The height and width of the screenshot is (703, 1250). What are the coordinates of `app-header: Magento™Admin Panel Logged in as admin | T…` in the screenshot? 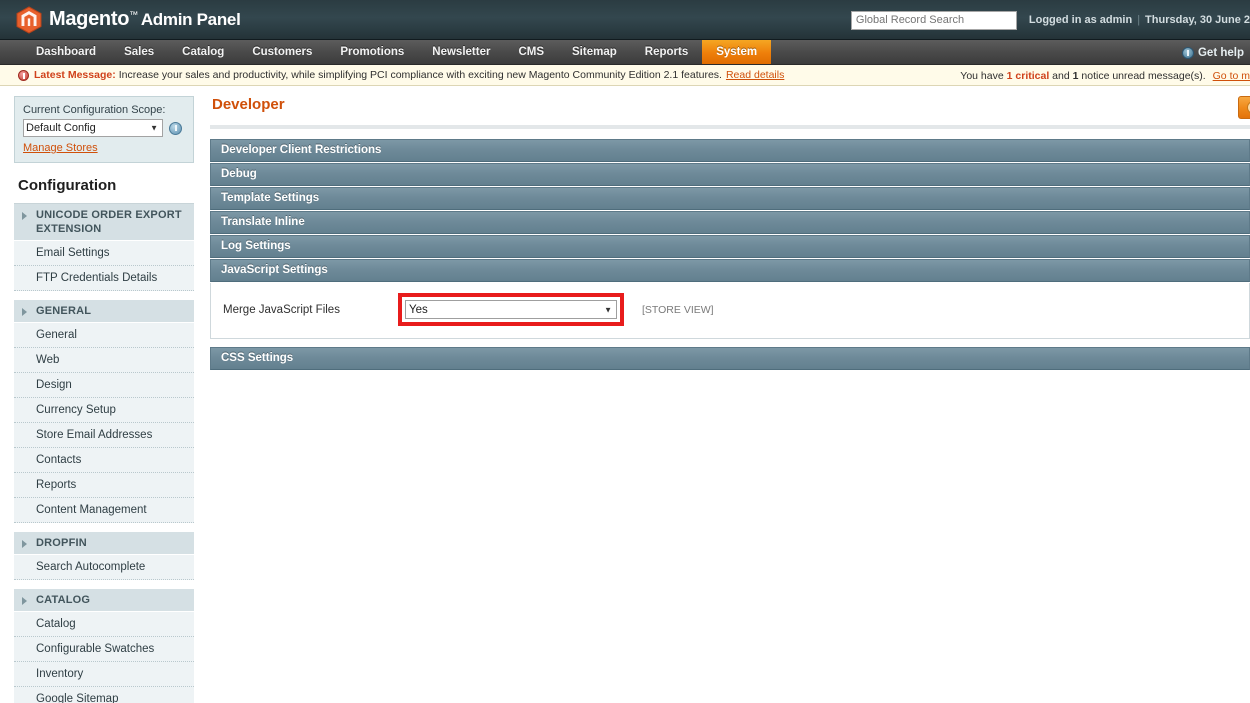 It's located at (625, 20).